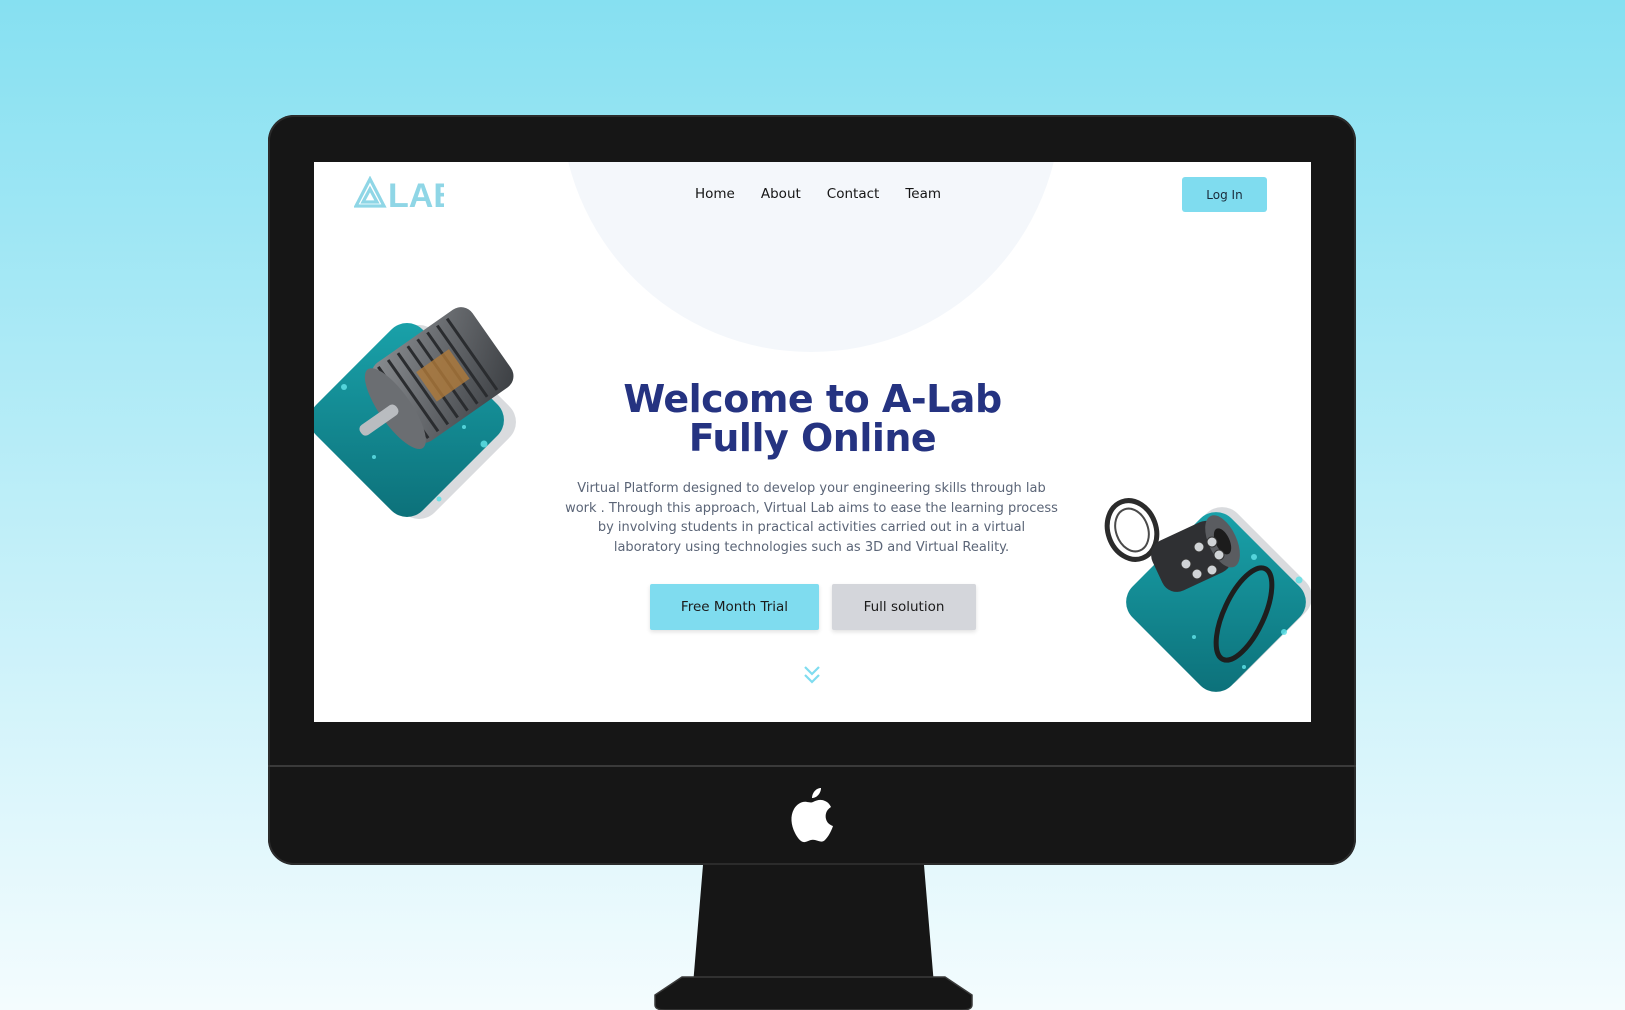  Describe the element at coordinates (812, 766) in the screenshot. I see `chin-divider` at that location.